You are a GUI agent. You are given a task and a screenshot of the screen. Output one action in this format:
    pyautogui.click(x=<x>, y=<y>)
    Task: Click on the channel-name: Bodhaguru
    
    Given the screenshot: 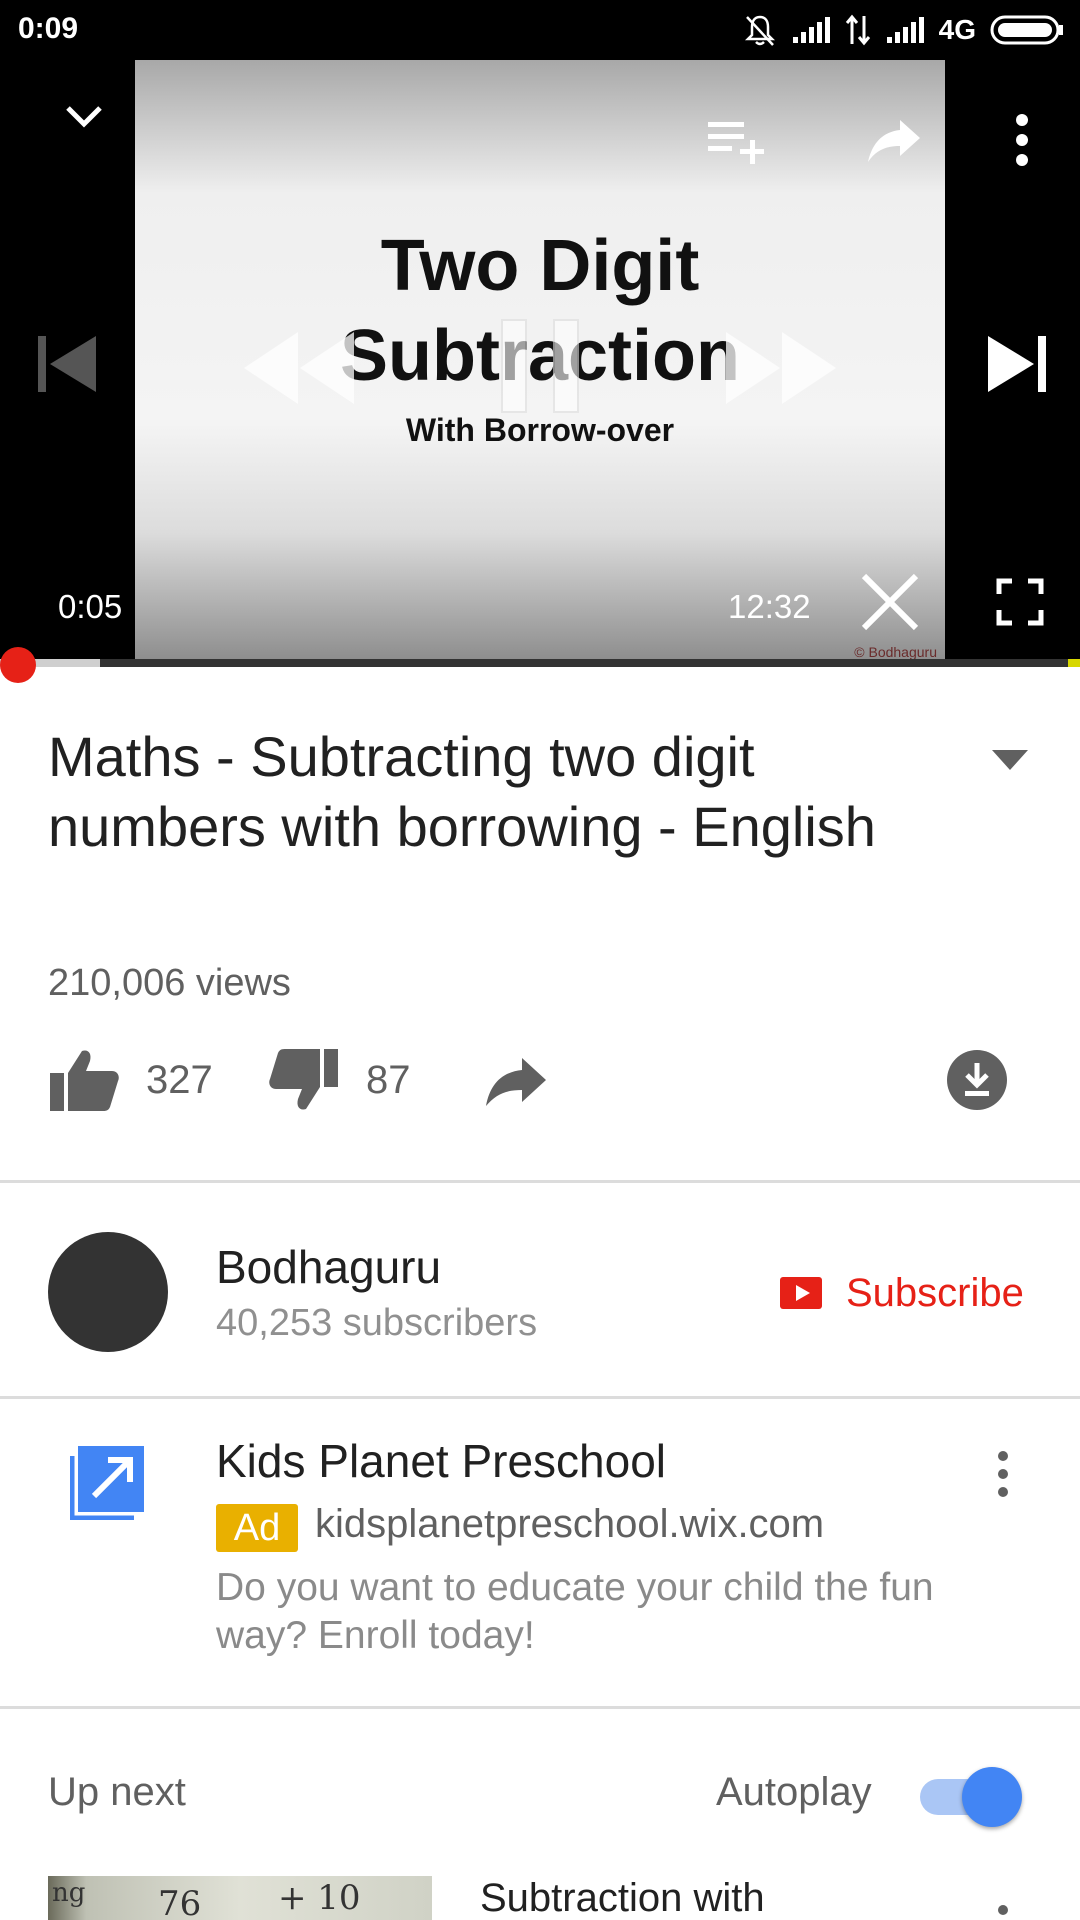 What is the action you would take?
    pyautogui.click(x=328, y=1267)
    